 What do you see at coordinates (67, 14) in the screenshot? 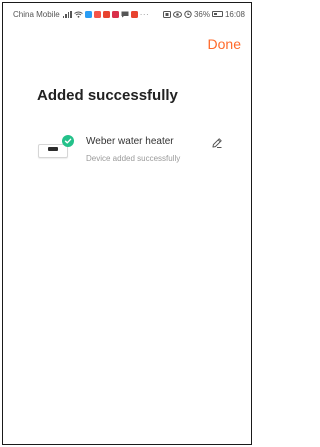
I see `signal-icon` at bounding box center [67, 14].